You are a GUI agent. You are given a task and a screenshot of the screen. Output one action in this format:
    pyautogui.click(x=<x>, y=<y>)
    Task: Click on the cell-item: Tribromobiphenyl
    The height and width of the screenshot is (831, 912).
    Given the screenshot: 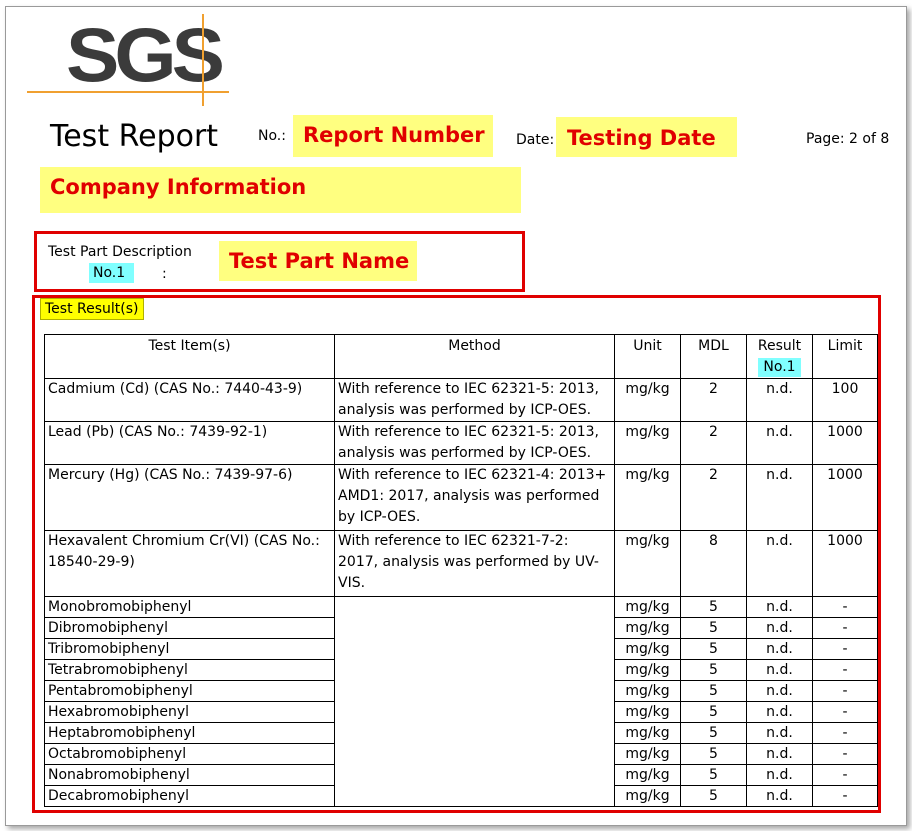 What is the action you would take?
    pyautogui.click(x=189, y=649)
    